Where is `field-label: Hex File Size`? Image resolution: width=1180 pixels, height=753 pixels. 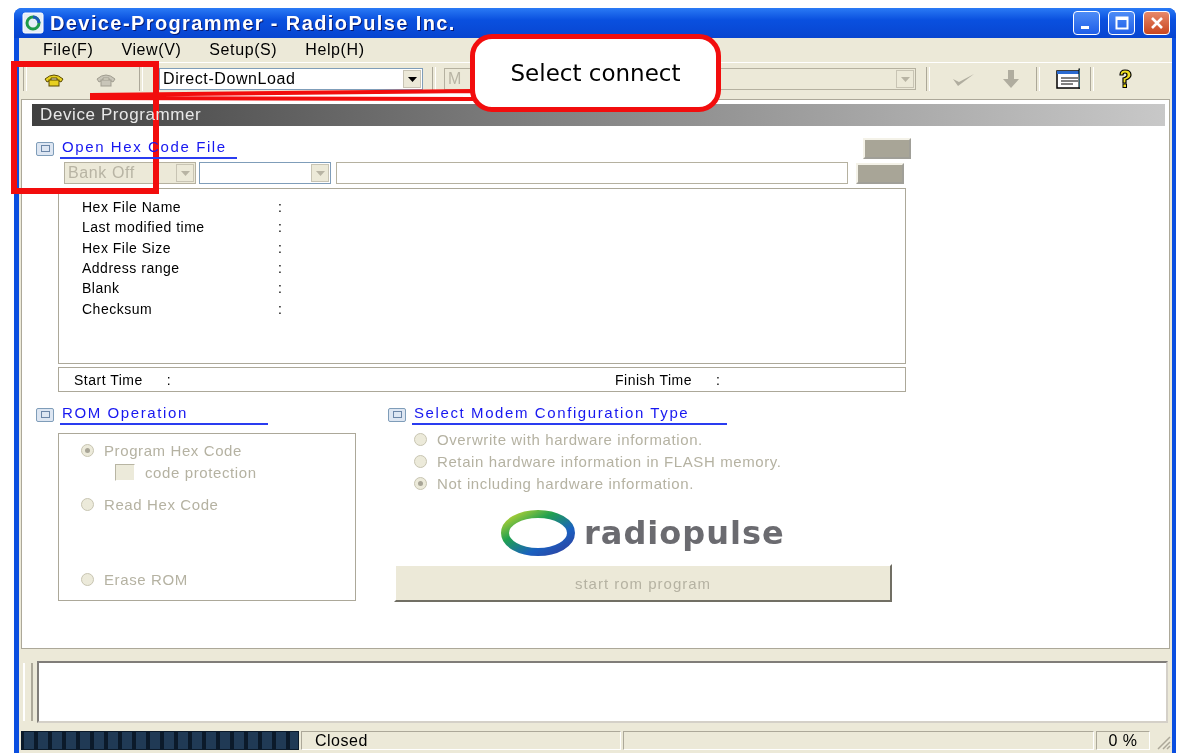 field-label: Hex File Size is located at coordinates (127, 247).